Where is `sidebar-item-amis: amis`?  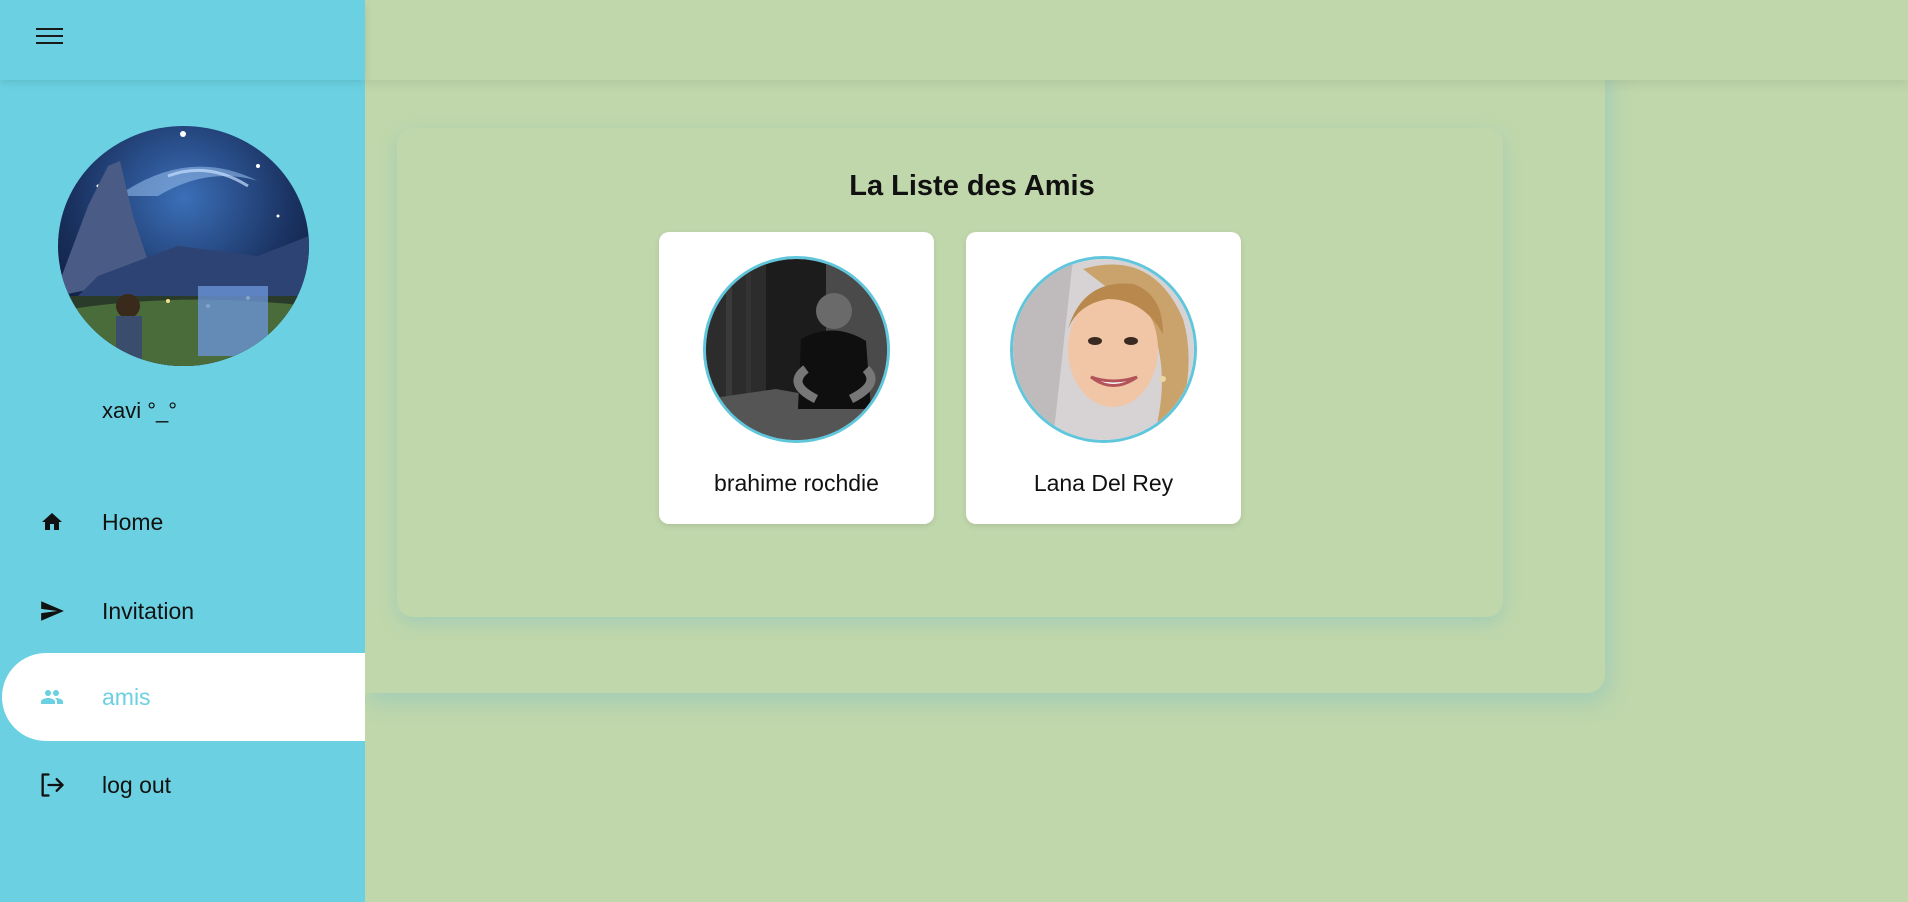
sidebar-item-amis: amis is located at coordinates (183, 697).